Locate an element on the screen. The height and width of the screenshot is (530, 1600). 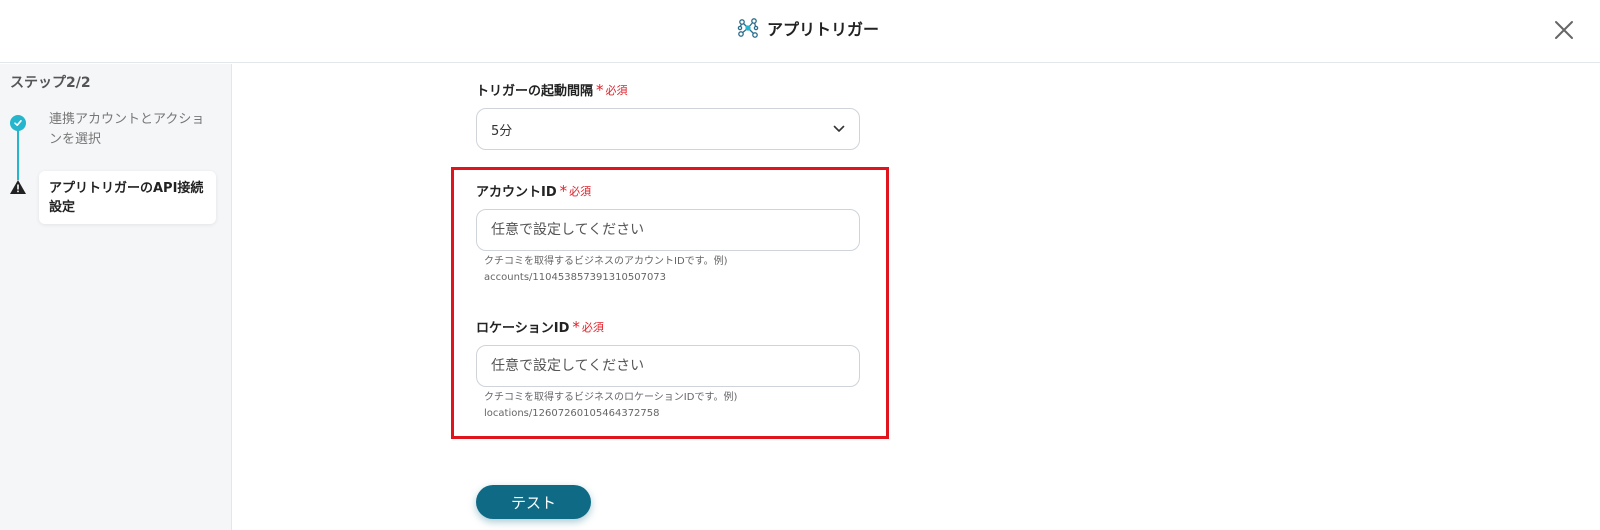
test-button: テスト is located at coordinates (533, 502).